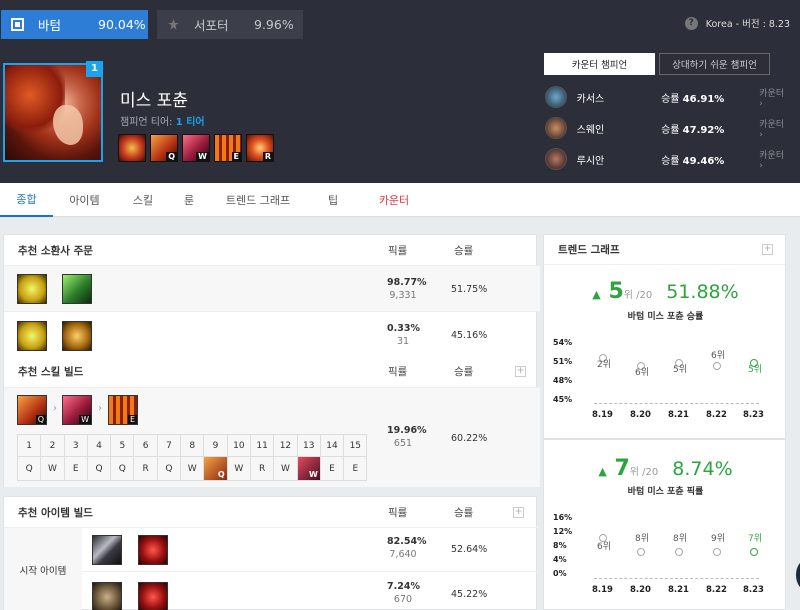 This screenshot has width=800, height=610. I want to click on winrate-value: 46.91%, so click(703, 99).